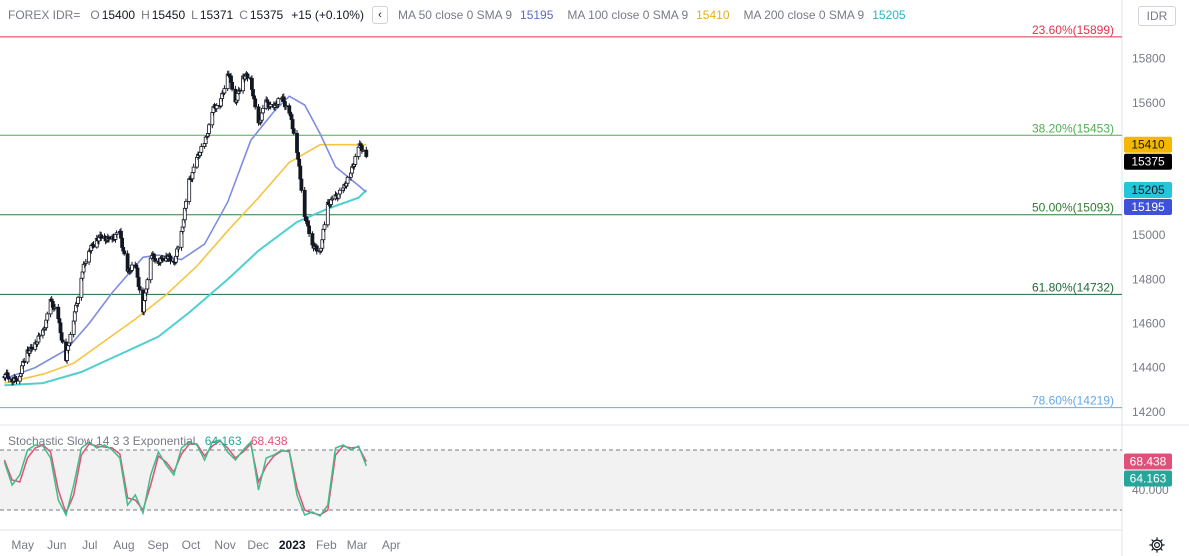  I want to click on fib-level-label: 23.60%(15899), so click(1073, 30).